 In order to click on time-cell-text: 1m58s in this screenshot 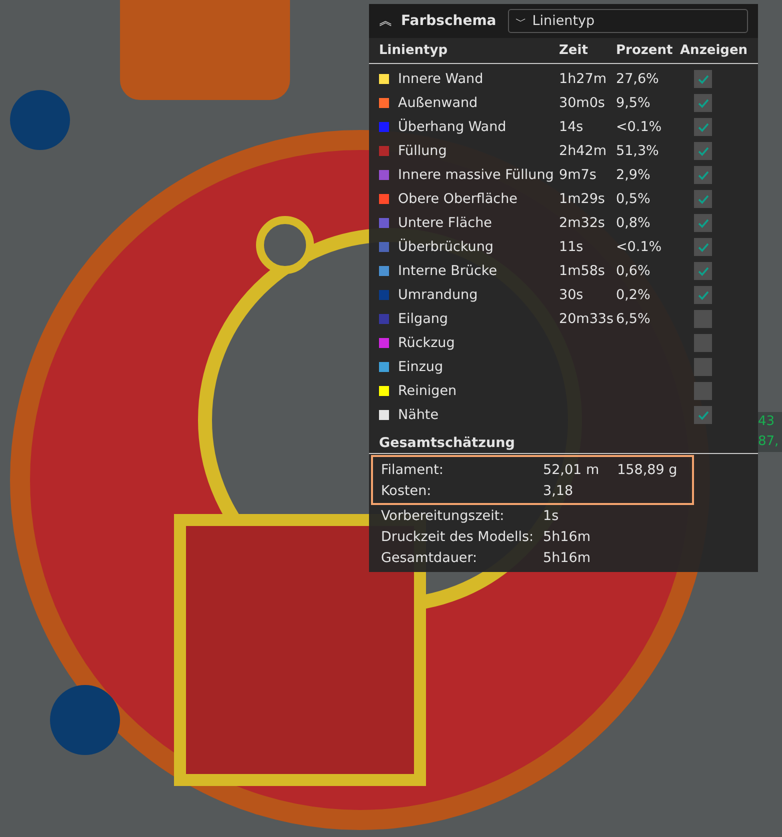, I will do `click(582, 271)`.